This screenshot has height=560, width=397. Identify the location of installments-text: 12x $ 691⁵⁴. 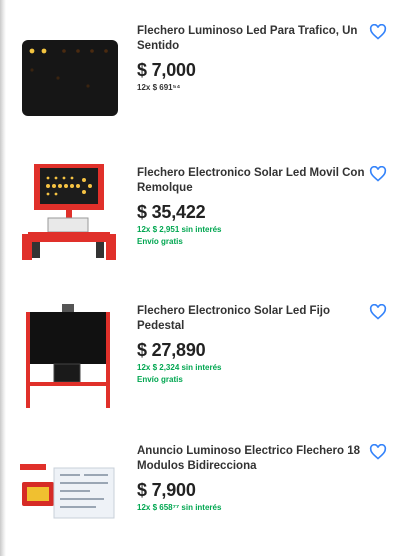
(159, 87).